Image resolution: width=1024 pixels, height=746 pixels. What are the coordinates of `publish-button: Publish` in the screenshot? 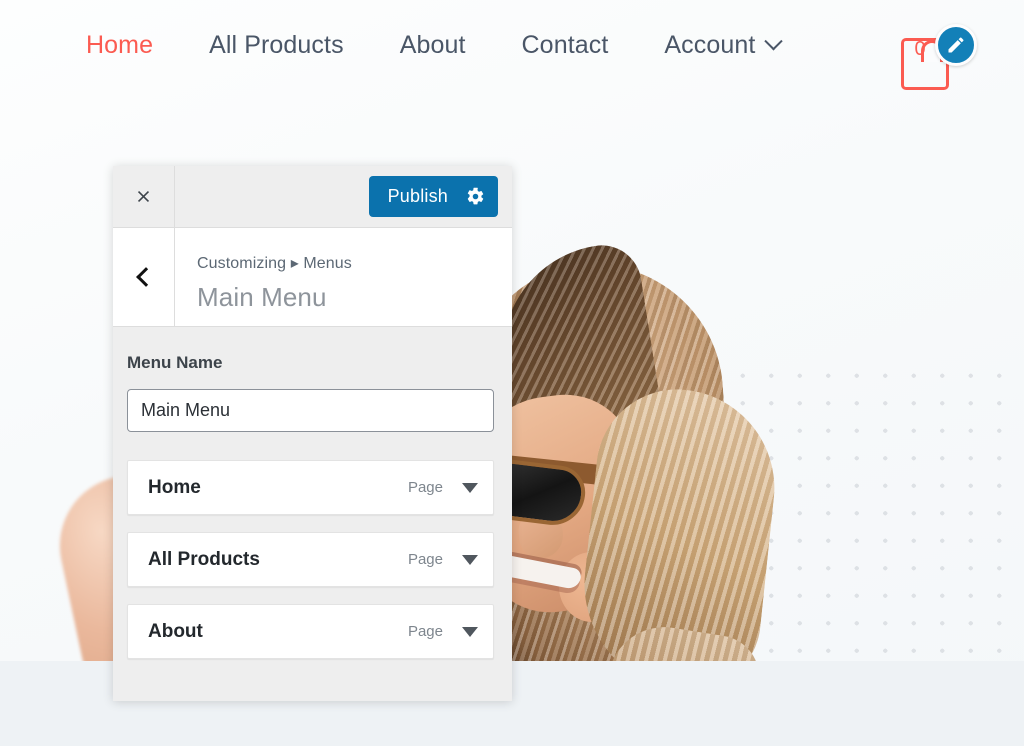 It's located at (433, 196).